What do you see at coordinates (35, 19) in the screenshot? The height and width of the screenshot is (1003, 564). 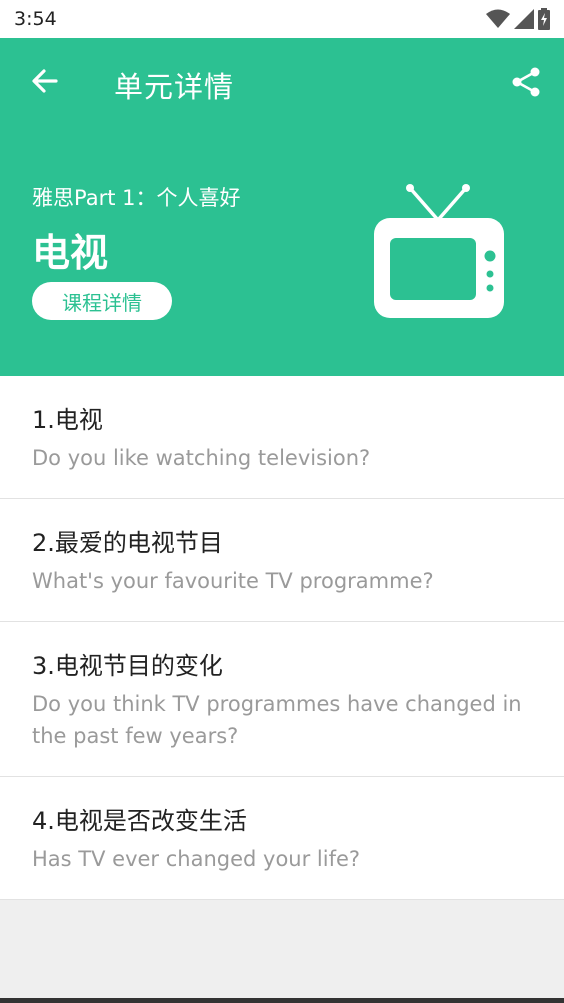 I see `status-time: 3:54` at bounding box center [35, 19].